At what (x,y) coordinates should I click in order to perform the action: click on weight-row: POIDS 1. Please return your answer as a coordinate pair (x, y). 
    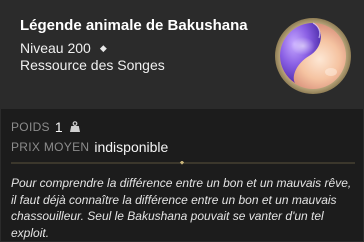
    Looking at the image, I should click on (183, 127).